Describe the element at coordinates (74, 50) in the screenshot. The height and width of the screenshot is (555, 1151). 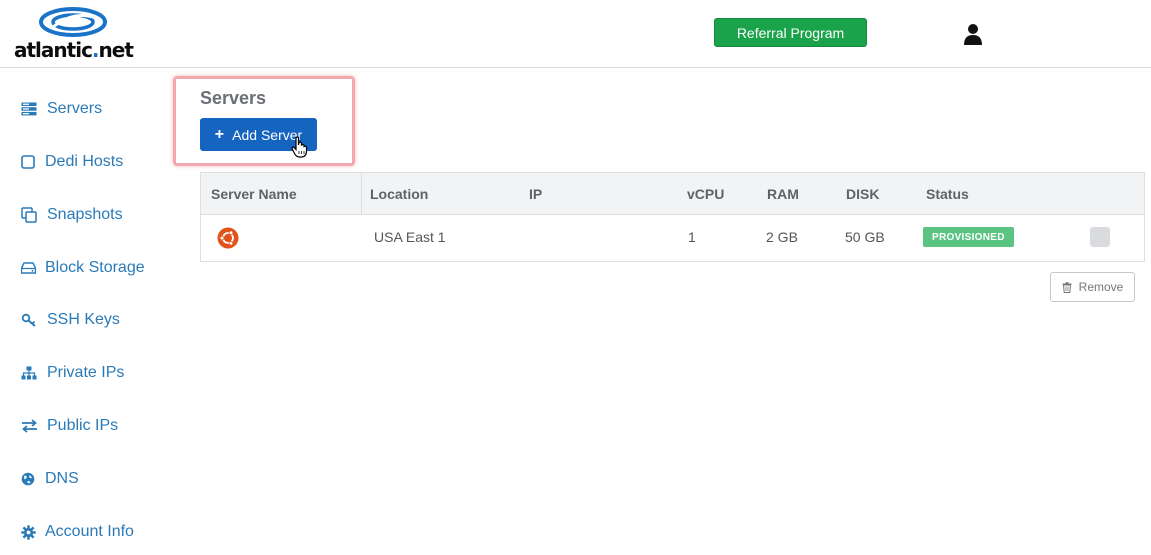
I see `logo-wordmark: atlantic.net` at that location.